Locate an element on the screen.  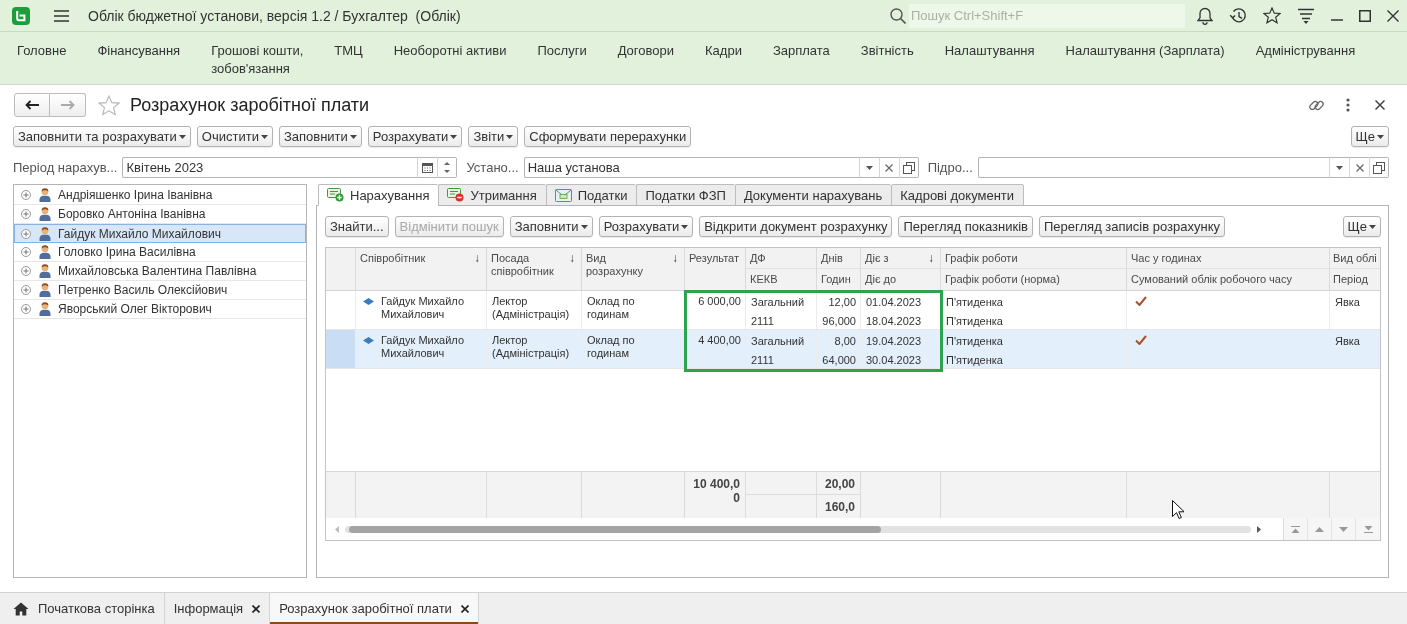
bell-icon is located at coordinates (1205, 15).